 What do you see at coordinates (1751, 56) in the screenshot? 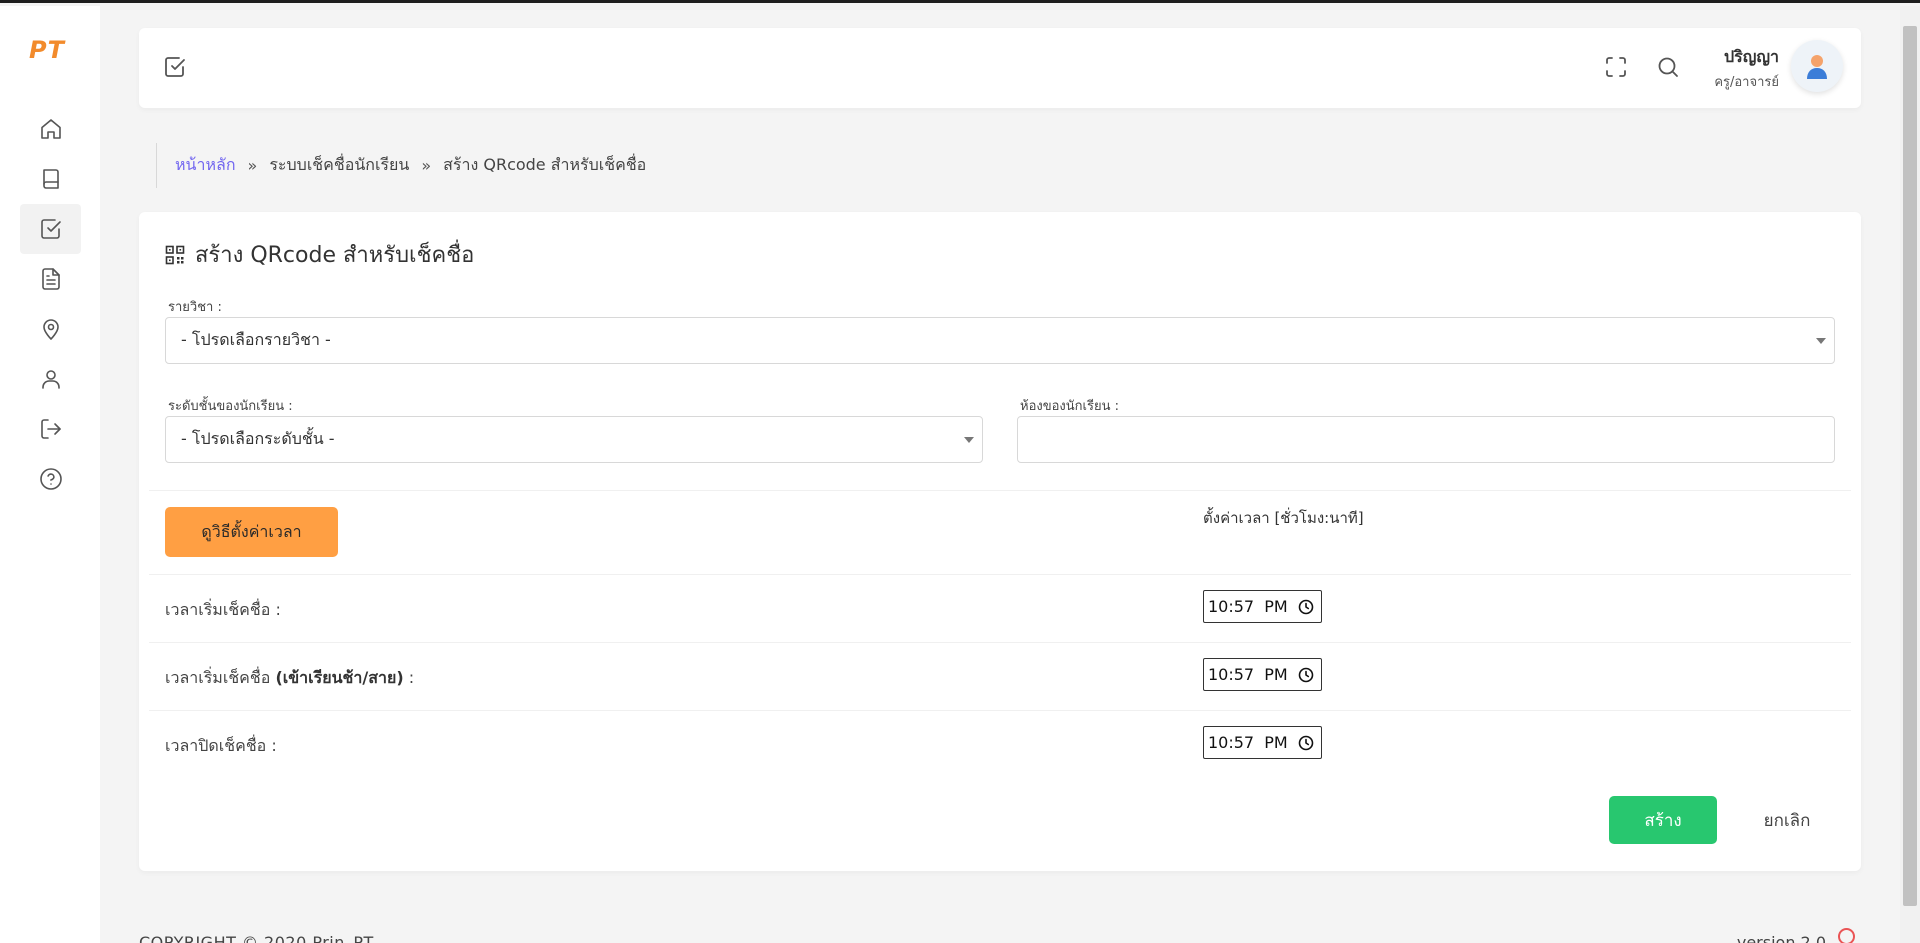
I see `user-name: ปริญญา` at bounding box center [1751, 56].